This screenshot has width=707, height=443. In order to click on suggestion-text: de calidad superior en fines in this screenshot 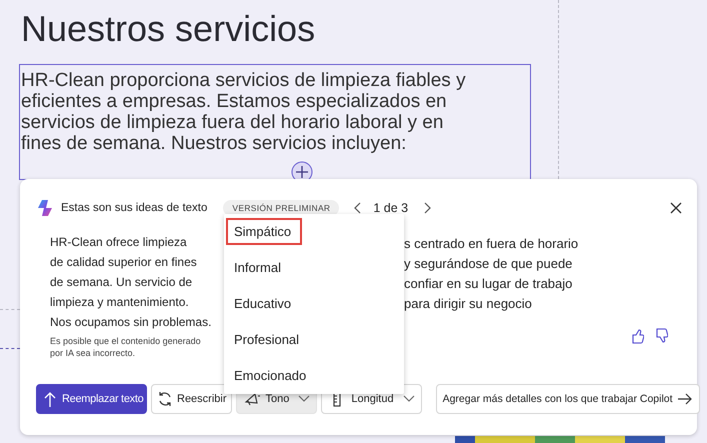, I will do `click(137, 262)`.